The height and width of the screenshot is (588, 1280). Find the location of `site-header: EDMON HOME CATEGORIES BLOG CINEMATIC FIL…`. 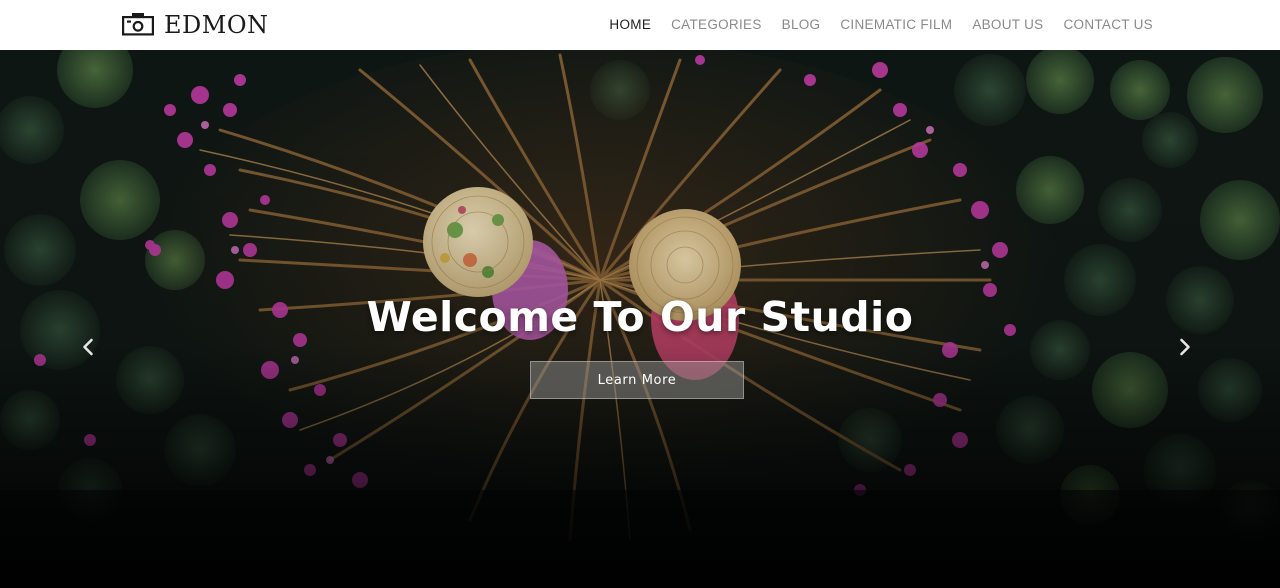

site-header: EDMON HOME CATEGORIES BLOG CINEMATIC FIL… is located at coordinates (640, 25).